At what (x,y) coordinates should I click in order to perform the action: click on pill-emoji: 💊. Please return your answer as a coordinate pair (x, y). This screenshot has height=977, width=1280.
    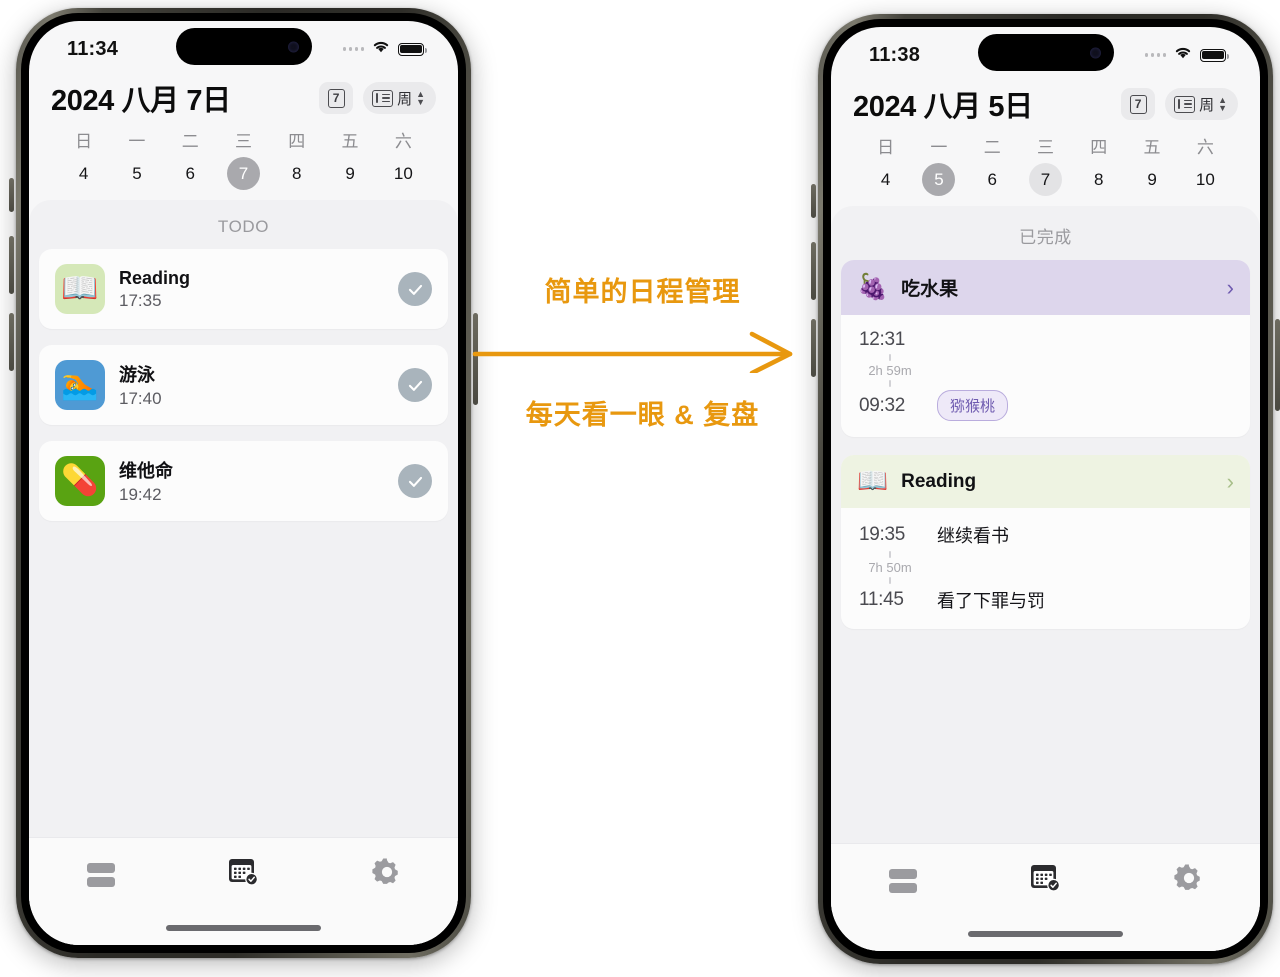
    Looking at the image, I should click on (80, 481).